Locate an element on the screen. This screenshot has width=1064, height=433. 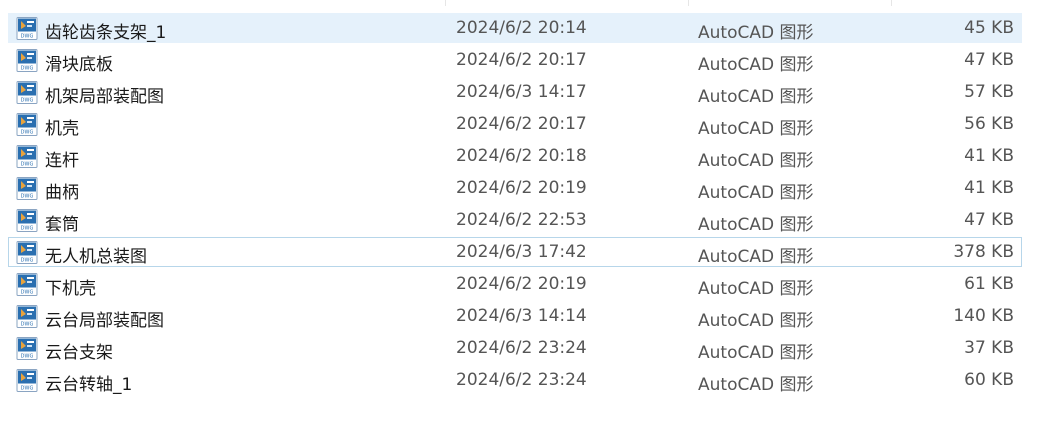
file-size: 37 KB is located at coordinates (989, 348).